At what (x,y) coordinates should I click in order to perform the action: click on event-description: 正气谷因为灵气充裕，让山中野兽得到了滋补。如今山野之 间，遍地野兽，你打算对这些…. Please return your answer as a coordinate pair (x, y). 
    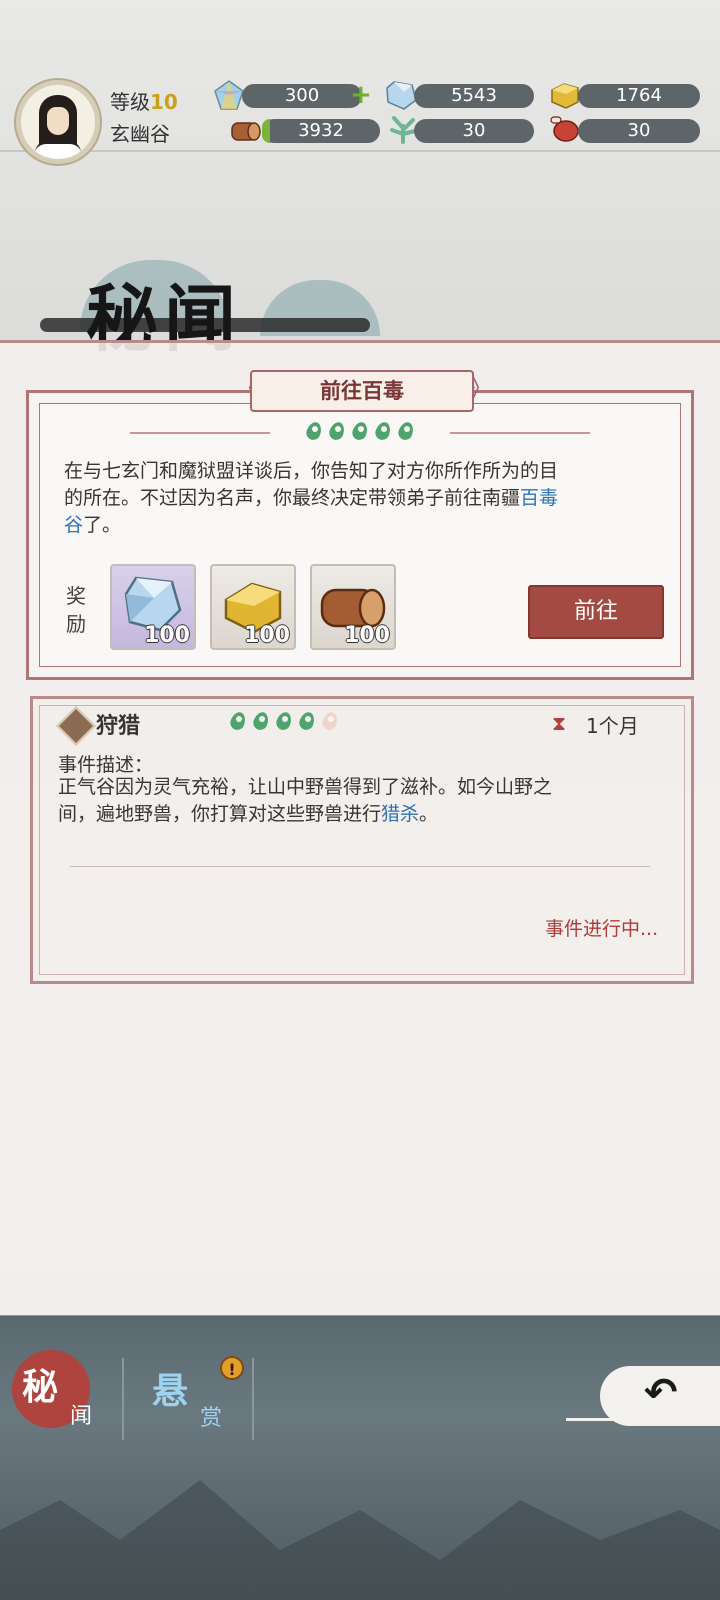
    Looking at the image, I should click on (363, 801).